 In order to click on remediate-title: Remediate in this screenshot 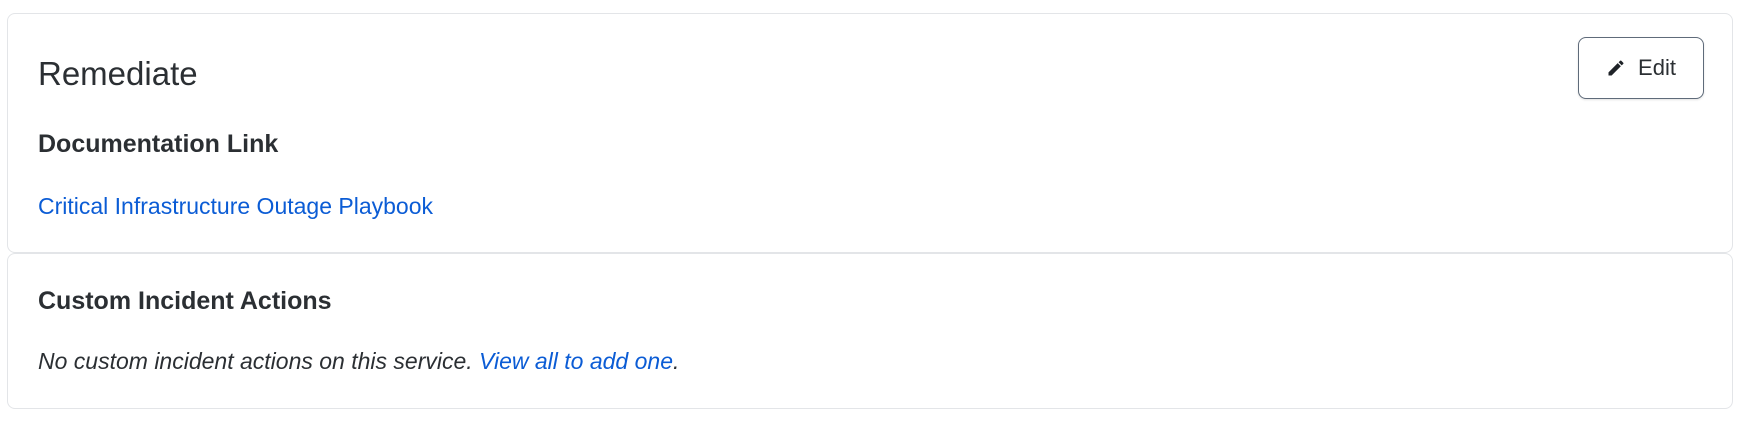, I will do `click(118, 73)`.